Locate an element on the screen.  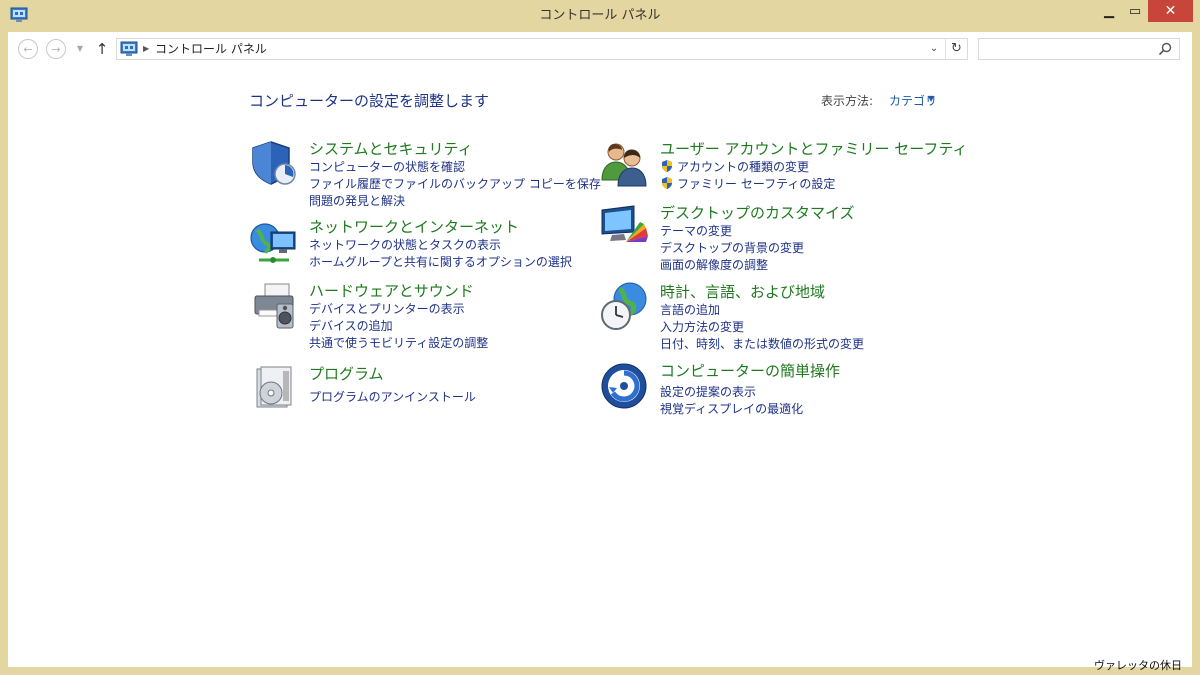
link-devices-printers: デバイスとプリンターの表示 is located at coordinates (387, 308).